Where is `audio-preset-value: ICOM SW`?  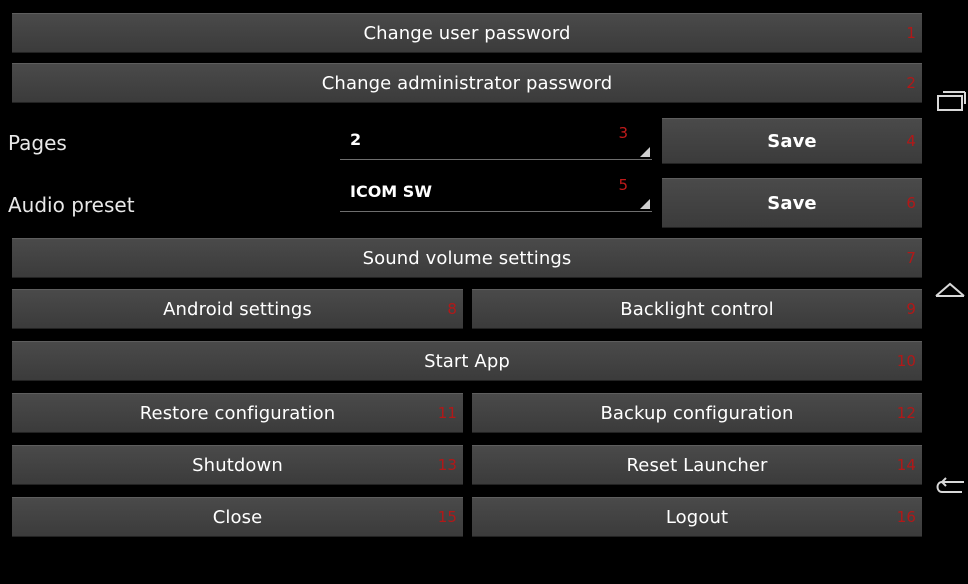 audio-preset-value: ICOM SW is located at coordinates (391, 191).